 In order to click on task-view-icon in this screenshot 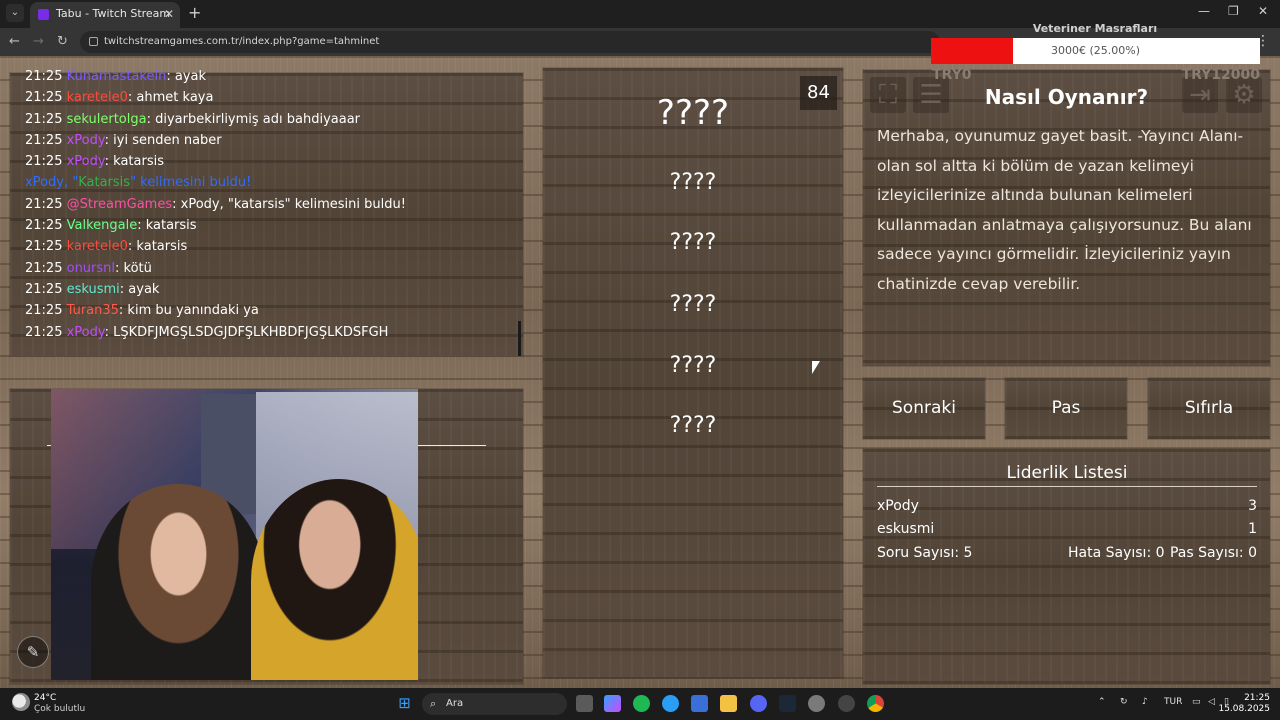, I will do `click(584, 703)`.